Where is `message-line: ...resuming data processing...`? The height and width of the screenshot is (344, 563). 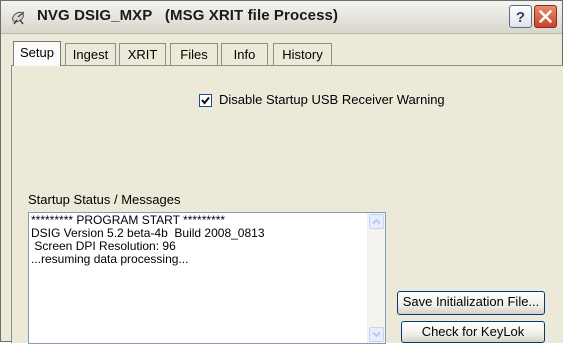
message-line: ...resuming data processing... is located at coordinates (110, 259).